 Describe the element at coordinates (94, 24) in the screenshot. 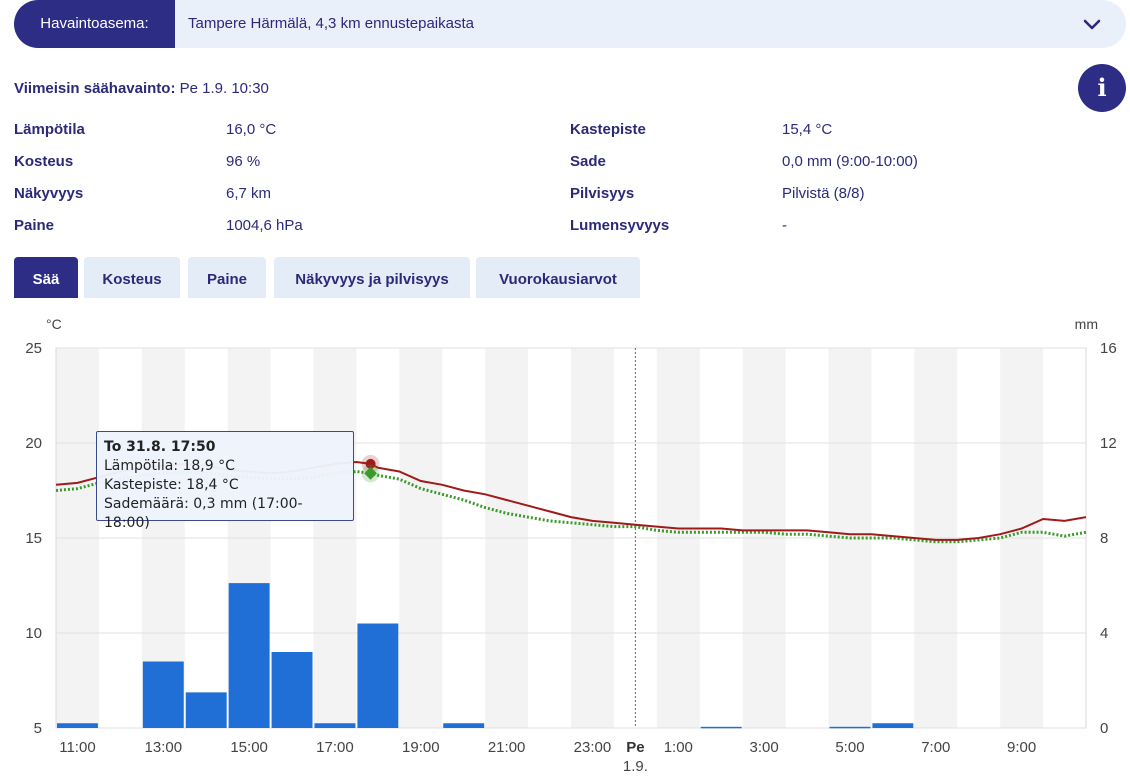

I see `station-label: Havaintoasema:` at that location.